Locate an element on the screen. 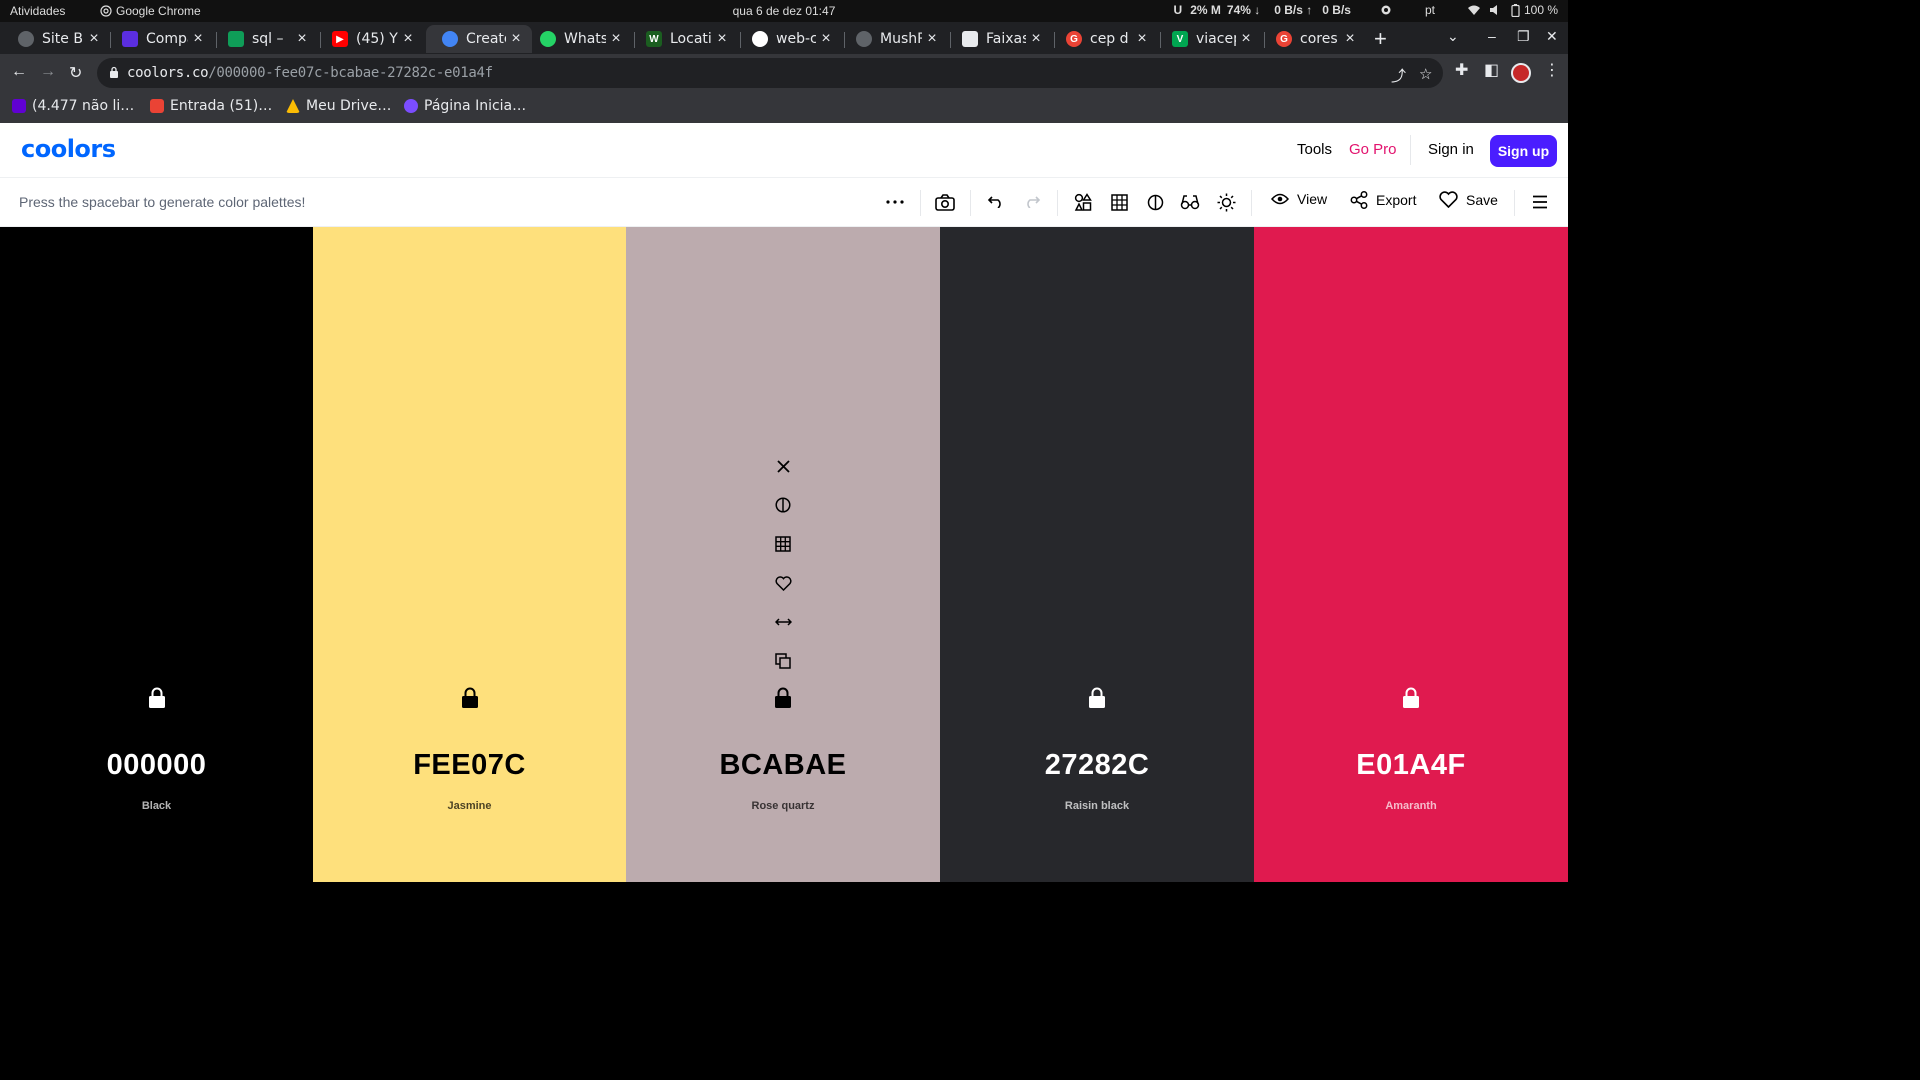 The height and width of the screenshot is (1080, 1920). tab: Site B × is located at coordinates (56, 39).